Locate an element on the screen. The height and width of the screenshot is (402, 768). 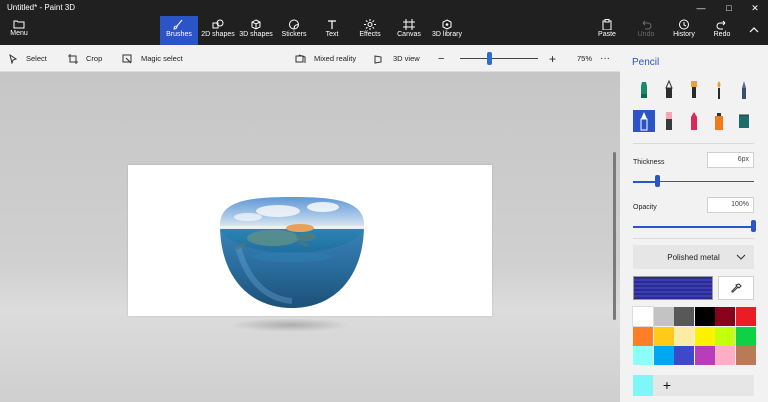
tab-3d-library: 3D library is located at coordinates (447, 30).